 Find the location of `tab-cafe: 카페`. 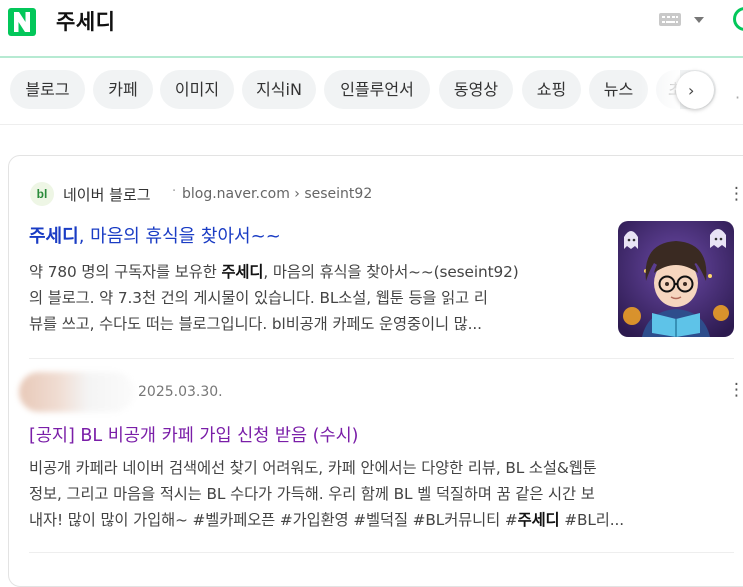

tab-cafe: 카페 is located at coordinates (123, 89).